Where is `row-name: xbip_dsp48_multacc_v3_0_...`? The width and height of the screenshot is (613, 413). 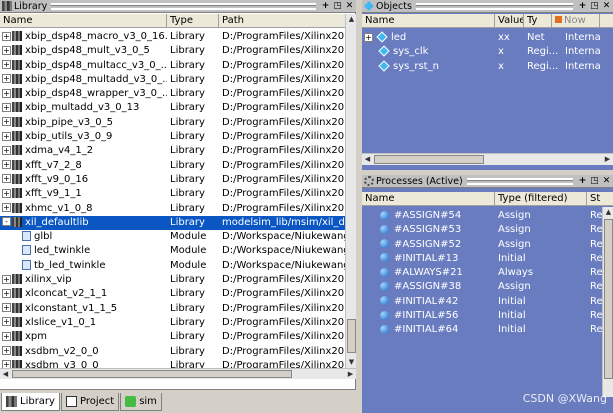 row-name: xbip_dsp48_multacc_v3_0_... is located at coordinates (96, 65).